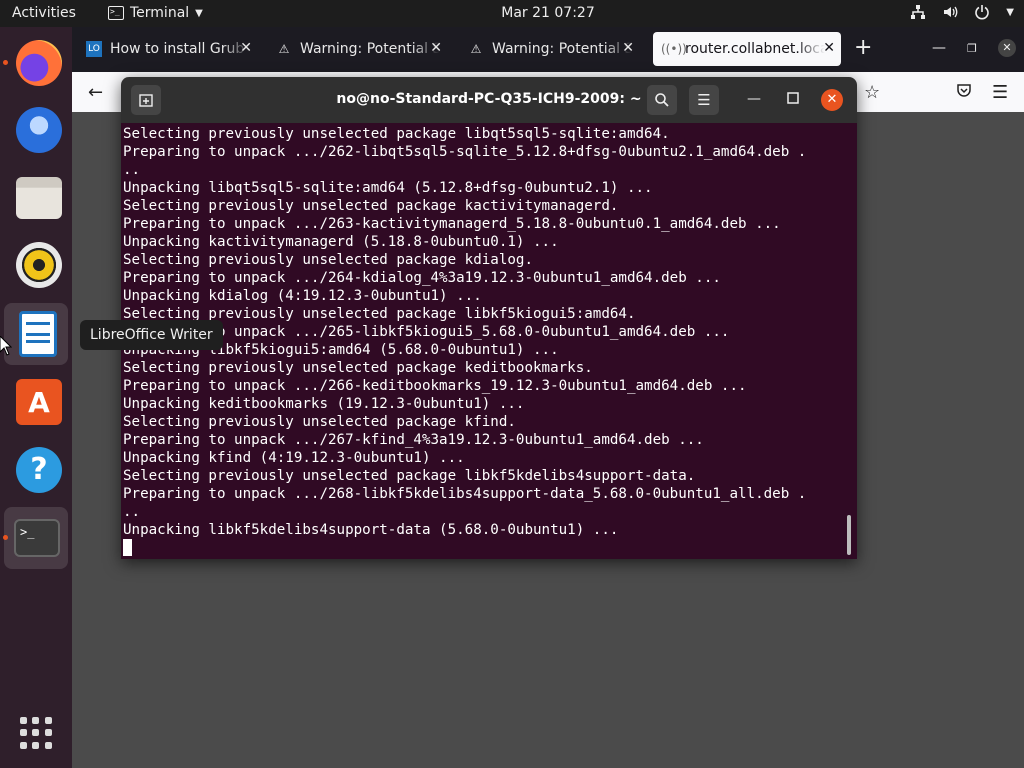  I want to click on dock-item-firefox, so click(35, 63).